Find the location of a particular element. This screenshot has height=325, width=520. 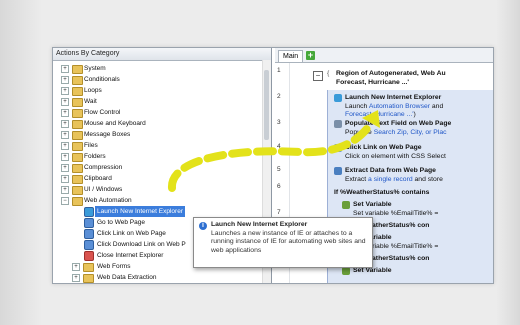

tree-item-label: Web Forms is located at coordinates (114, 266).